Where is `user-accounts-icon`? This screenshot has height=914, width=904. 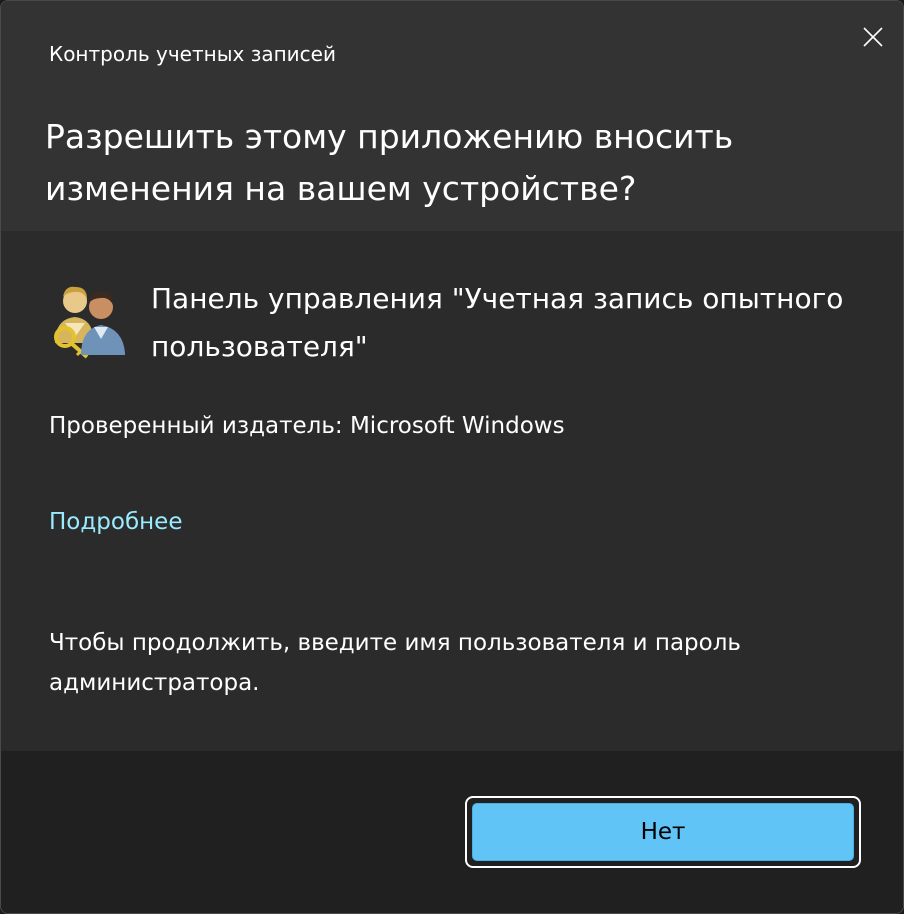 user-accounts-icon is located at coordinates (89, 319).